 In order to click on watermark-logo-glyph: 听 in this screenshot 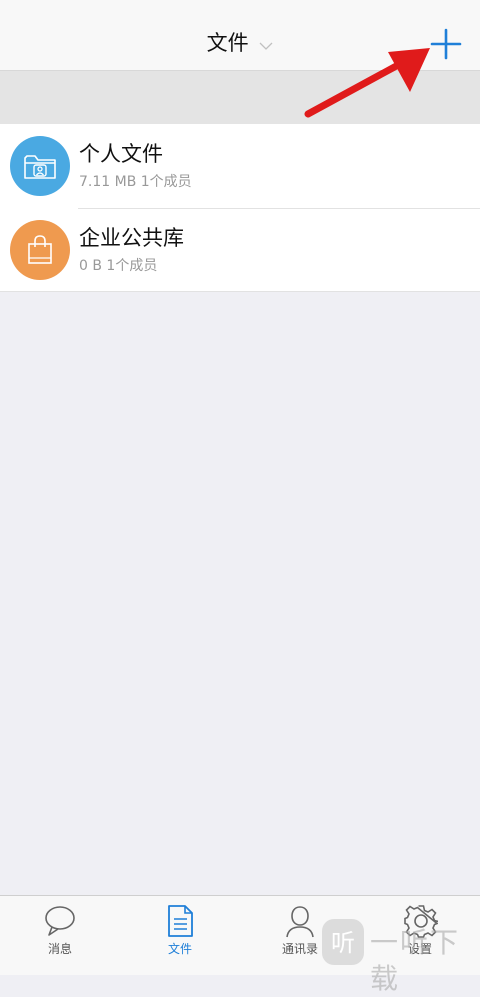, I will do `click(343, 943)`.